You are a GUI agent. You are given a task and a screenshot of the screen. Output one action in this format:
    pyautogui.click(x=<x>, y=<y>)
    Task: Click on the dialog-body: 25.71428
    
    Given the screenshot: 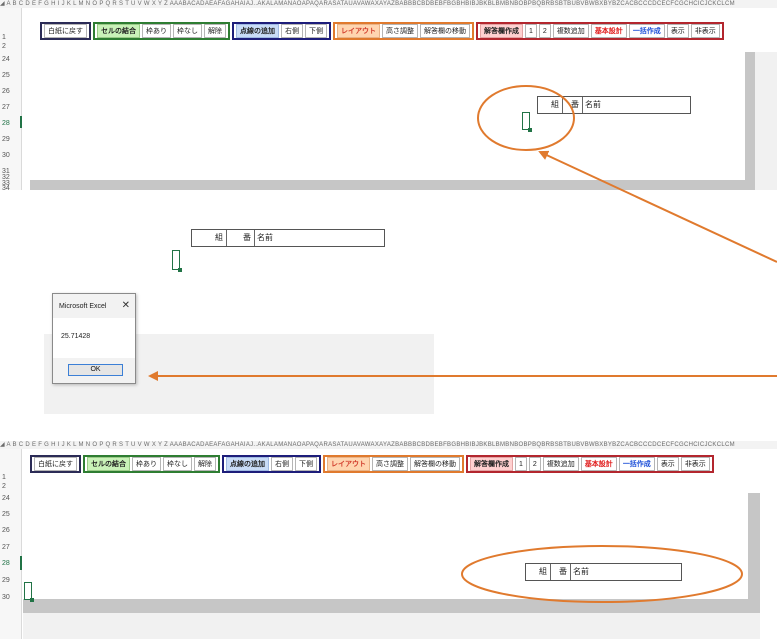 What is the action you would take?
    pyautogui.click(x=94, y=338)
    